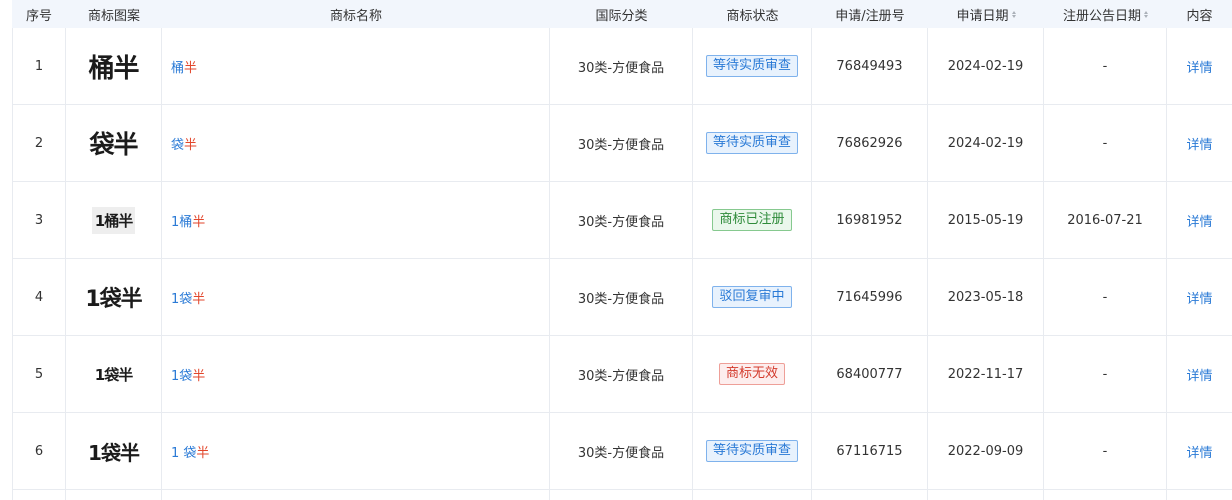 This screenshot has width=1232, height=500. What do you see at coordinates (178, 145) in the screenshot?
I see `name-text: 袋` at bounding box center [178, 145].